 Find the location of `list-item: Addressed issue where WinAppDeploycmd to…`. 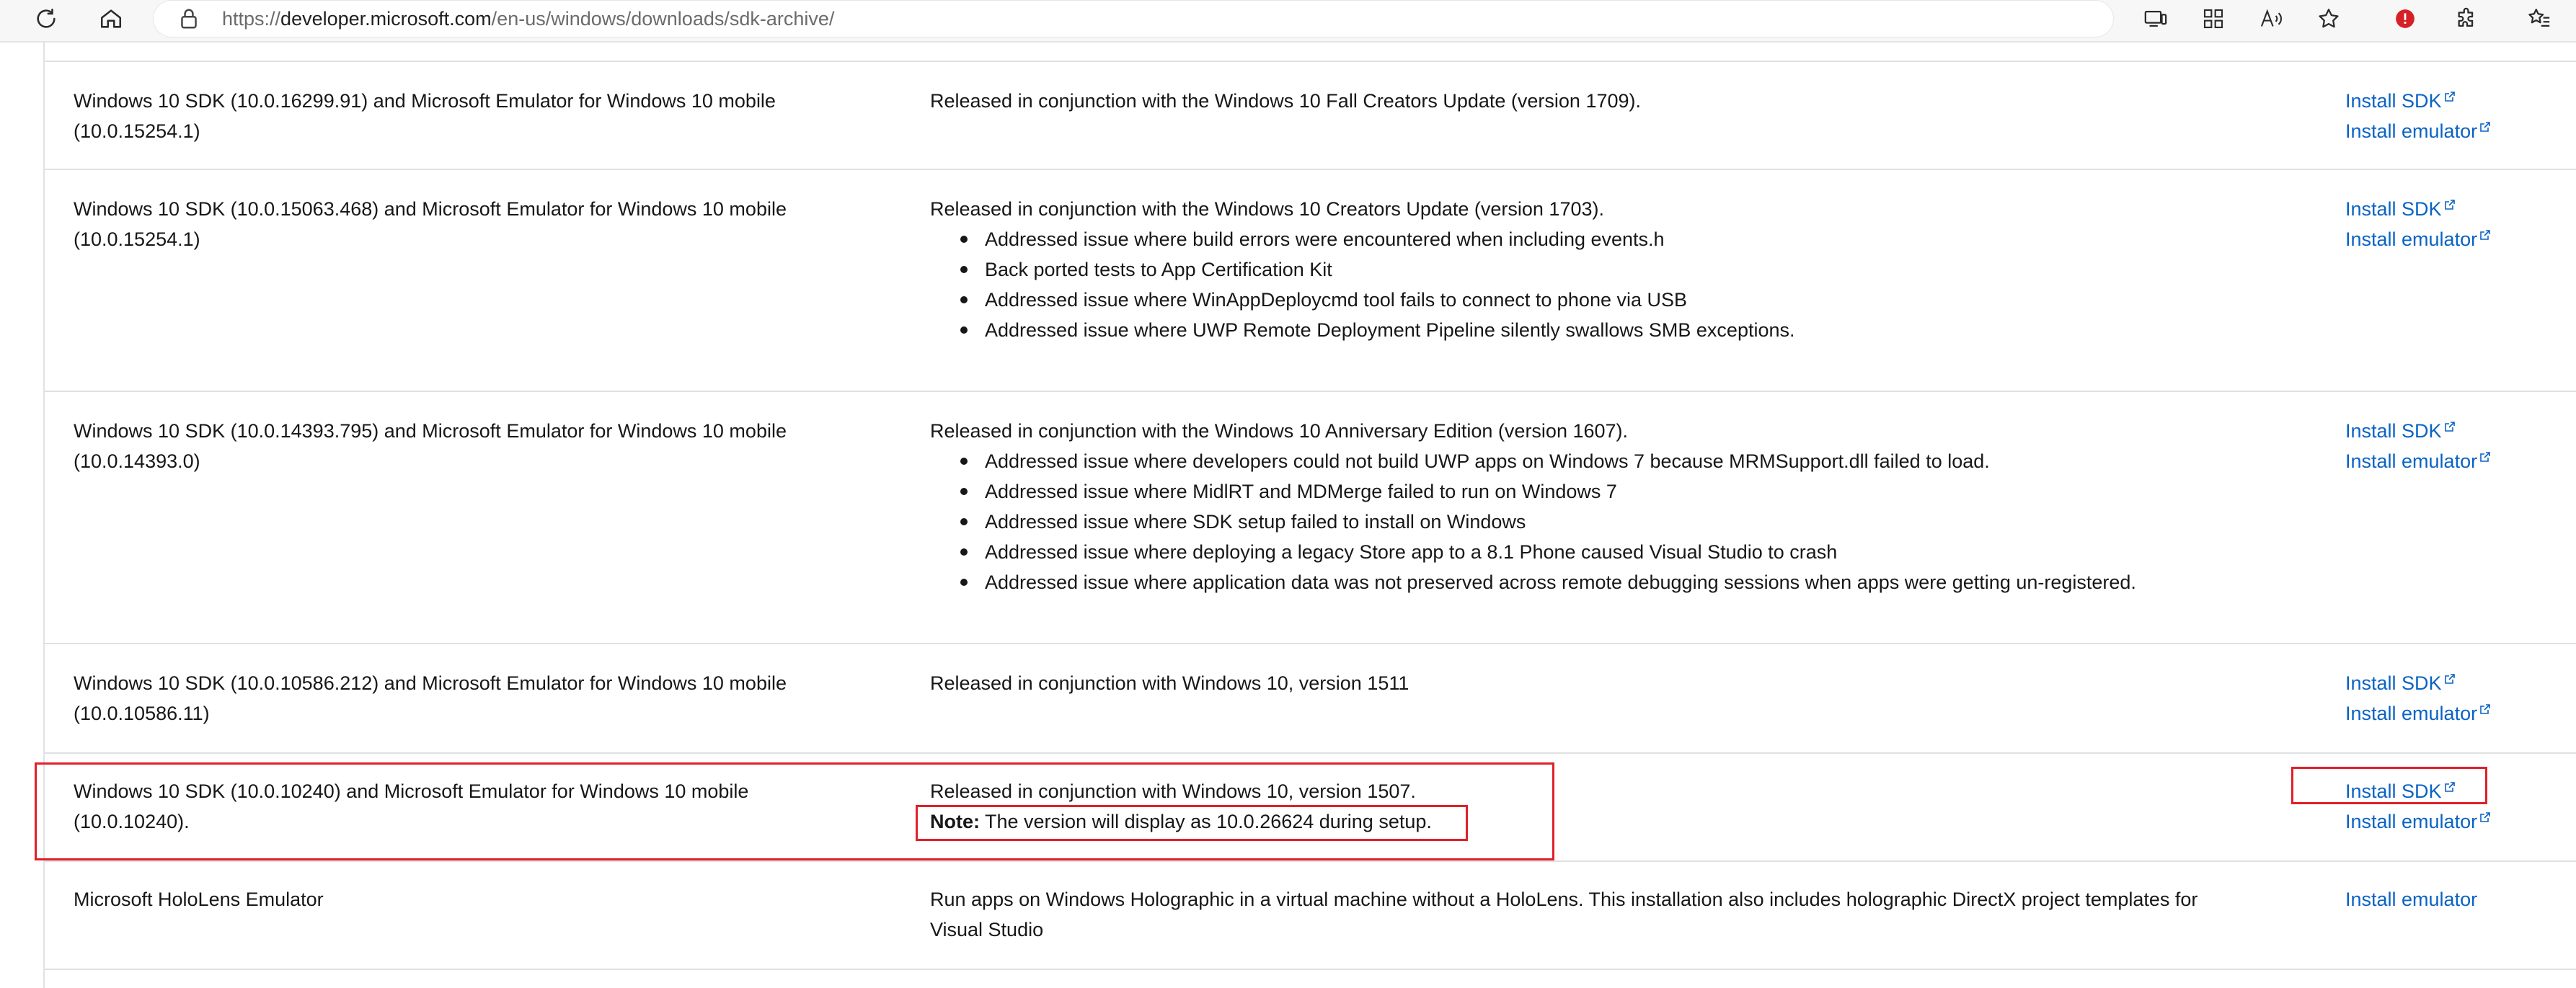

list-item: Addressed issue where WinAppDeploycmd to… is located at coordinates (1362, 300).